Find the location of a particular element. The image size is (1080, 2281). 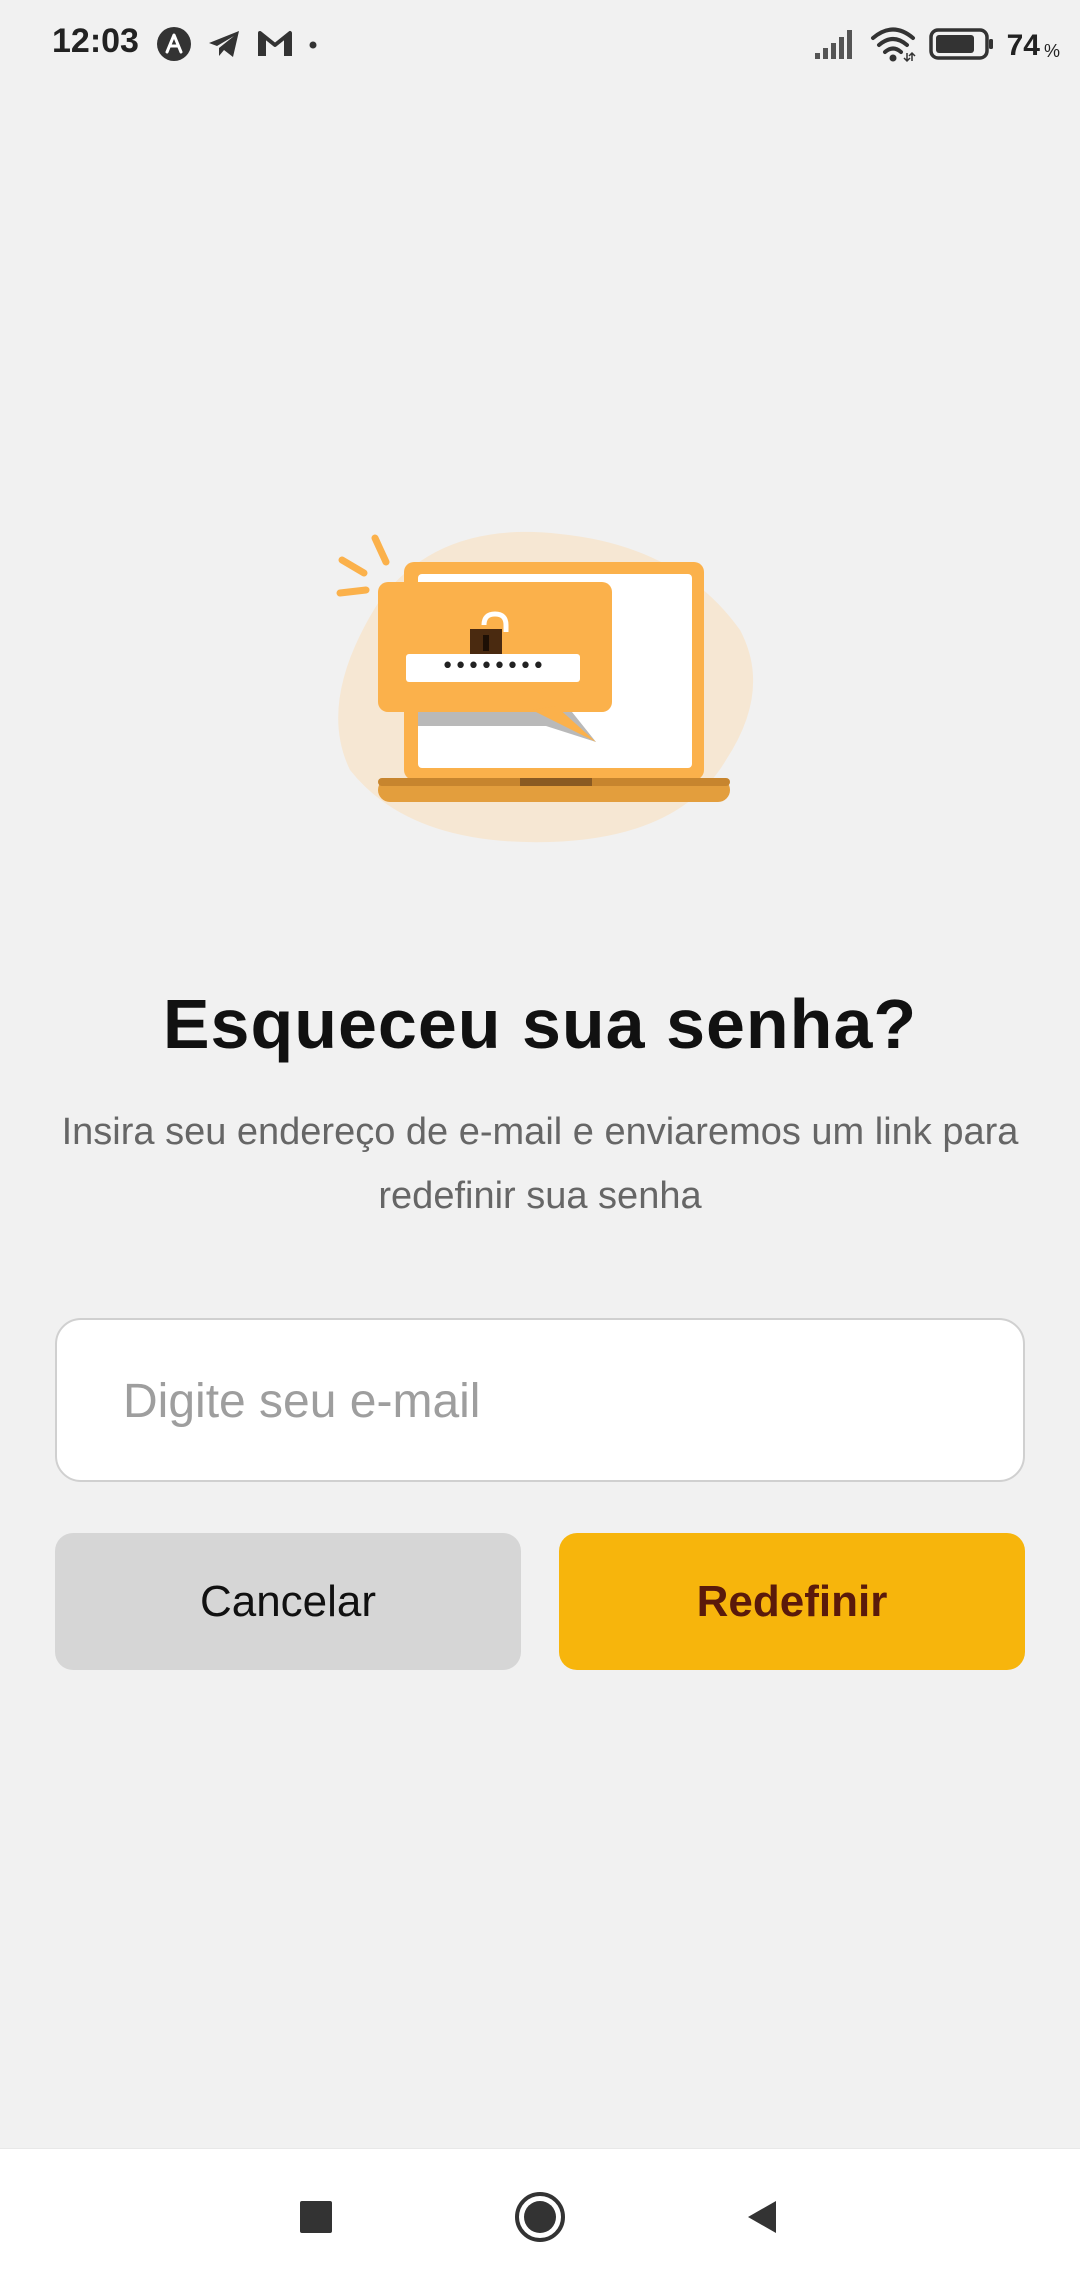

wifi-icon is located at coordinates (893, 46).